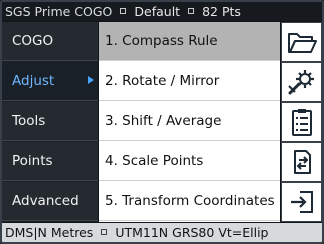 The image size is (324, 244). I want to click on profile-name: Default, so click(157, 11).